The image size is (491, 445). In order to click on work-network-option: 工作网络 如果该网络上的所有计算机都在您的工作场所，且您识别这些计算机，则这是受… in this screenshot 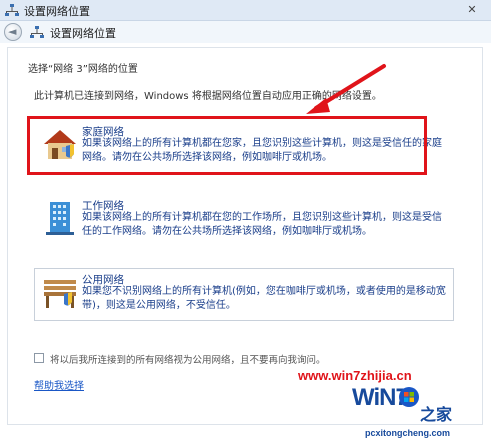, I will do `click(244, 220)`.